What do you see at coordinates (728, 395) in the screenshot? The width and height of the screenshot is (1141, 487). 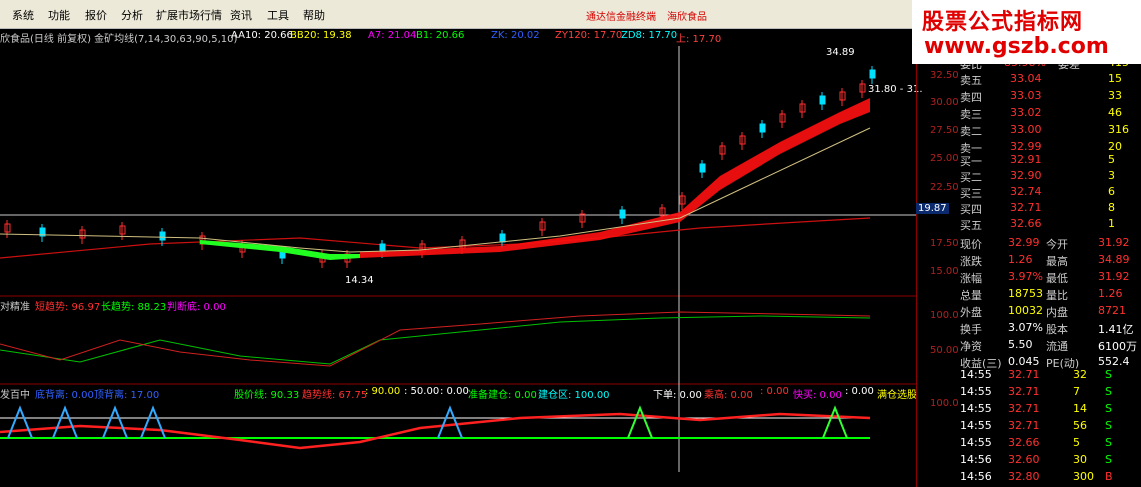 I see `ride-high-value: 乘高: 0.00` at bounding box center [728, 395].